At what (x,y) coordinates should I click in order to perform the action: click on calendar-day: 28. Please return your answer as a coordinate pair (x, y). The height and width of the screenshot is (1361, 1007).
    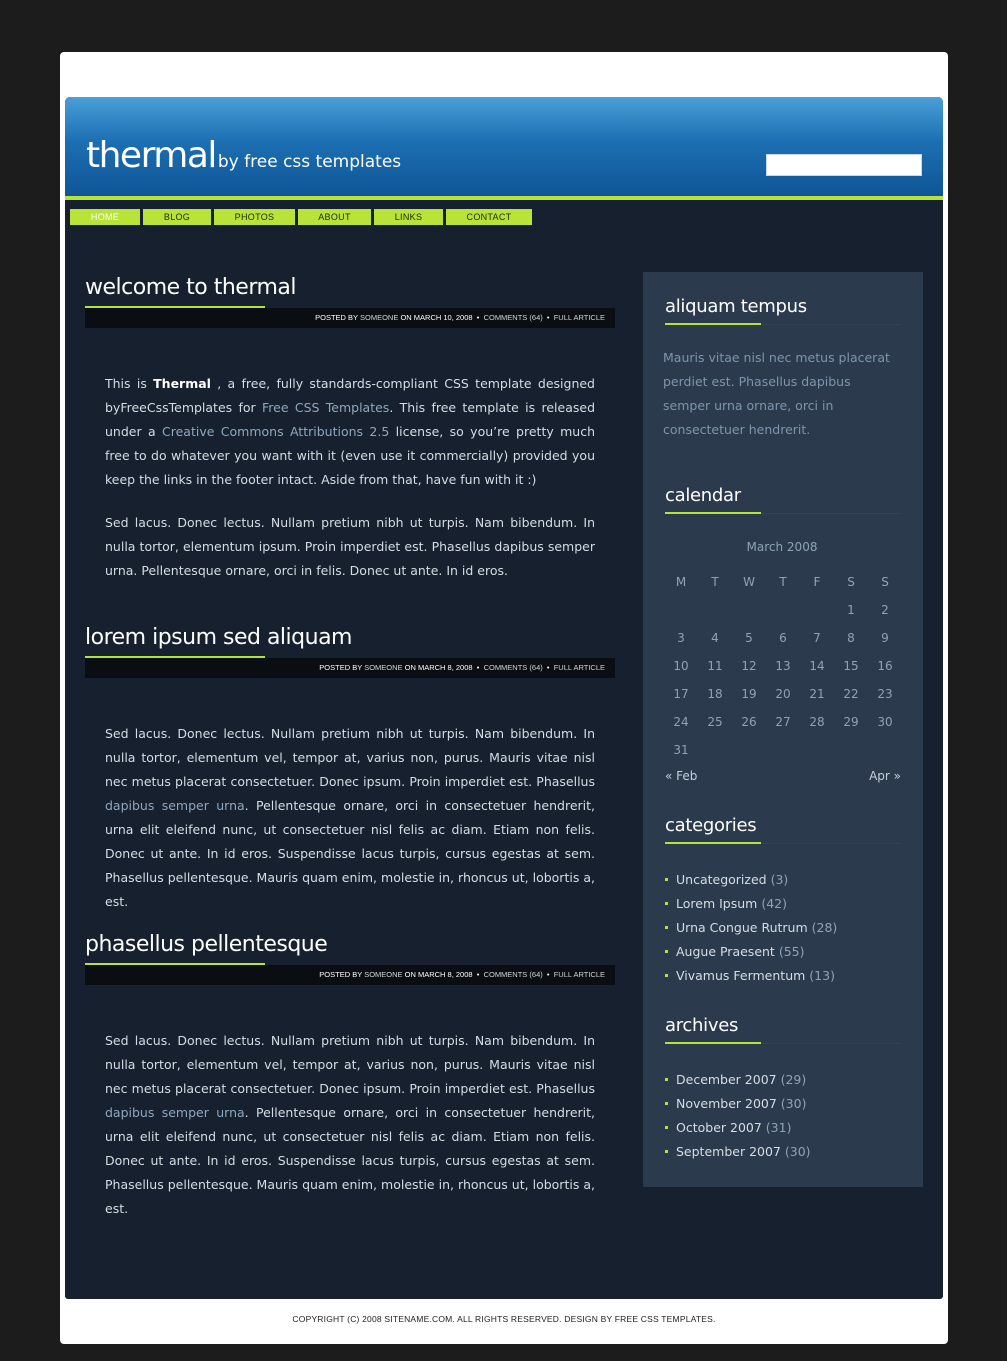
    Looking at the image, I should click on (817, 722).